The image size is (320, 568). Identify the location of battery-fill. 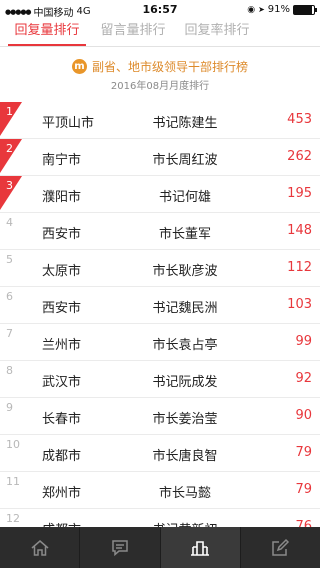
(303, 9).